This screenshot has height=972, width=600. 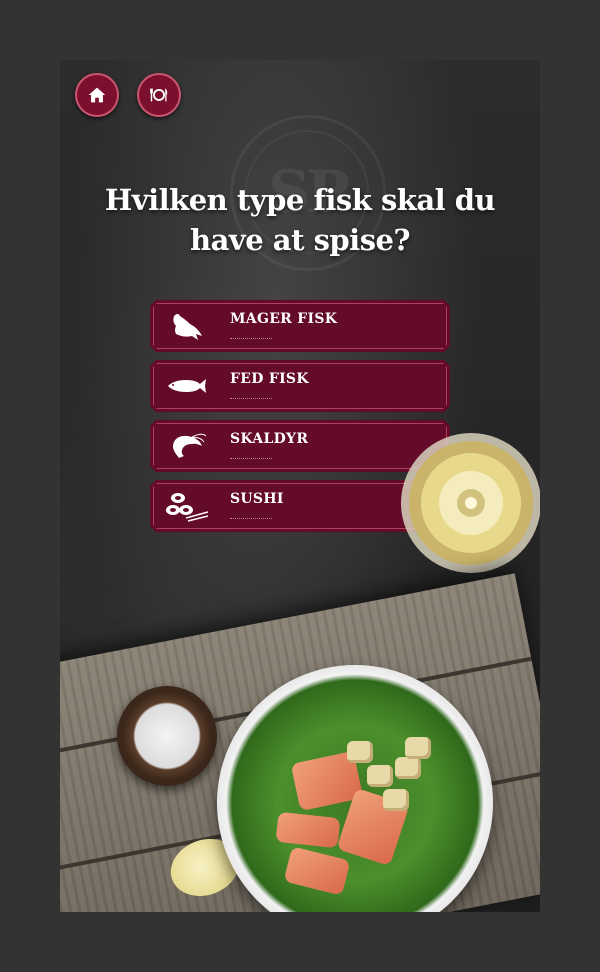 I want to click on option-label: SUSHI, so click(x=257, y=499).